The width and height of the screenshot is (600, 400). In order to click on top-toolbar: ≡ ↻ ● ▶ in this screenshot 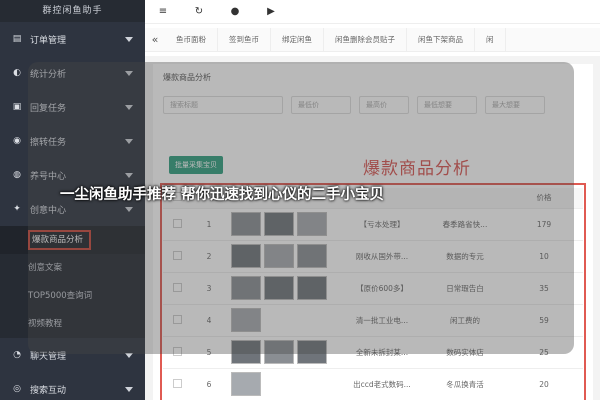, I will do `click(372, 12)`.